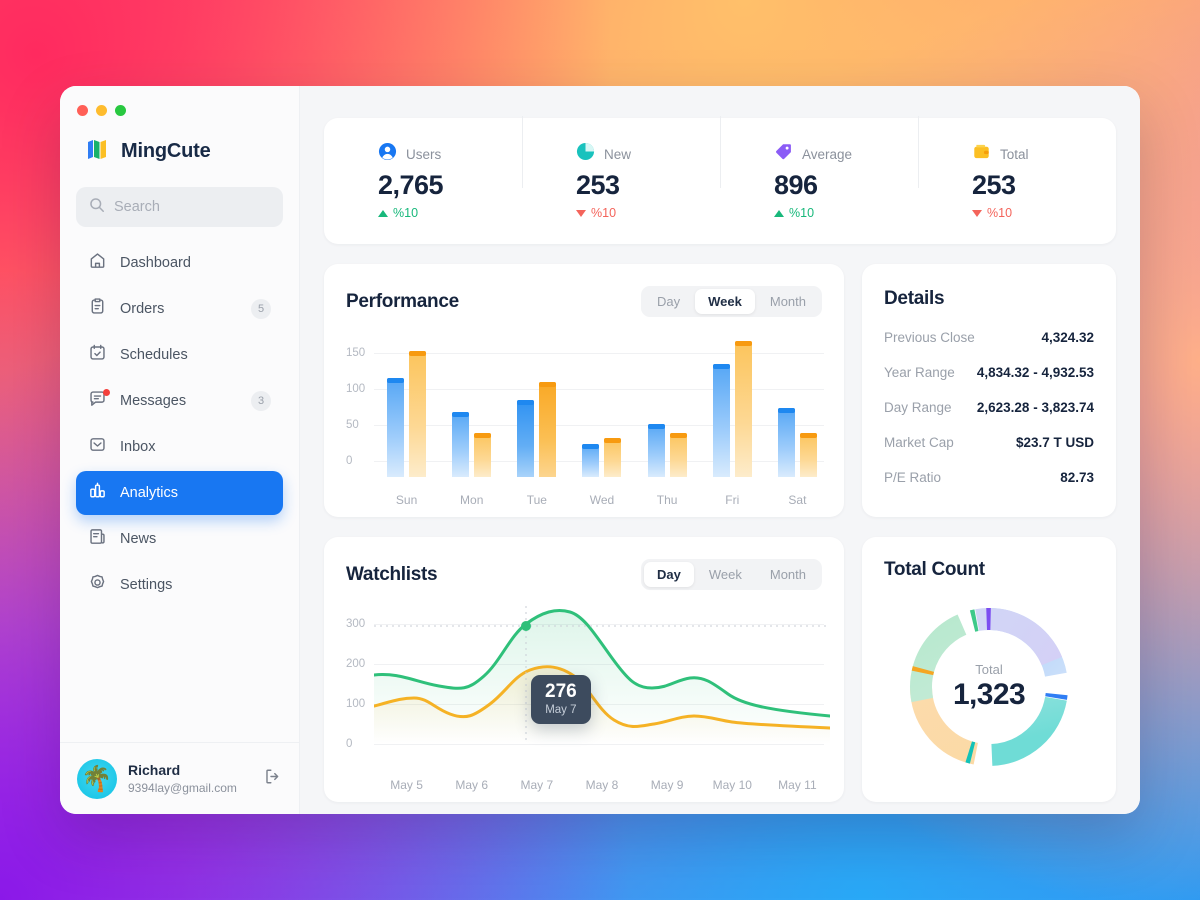 The height and width of the screenshot is (900, 1200). Describe the element at coordinates (819, 168) in the screenshot. I see `stat-average: Average 896 %10` at that location.